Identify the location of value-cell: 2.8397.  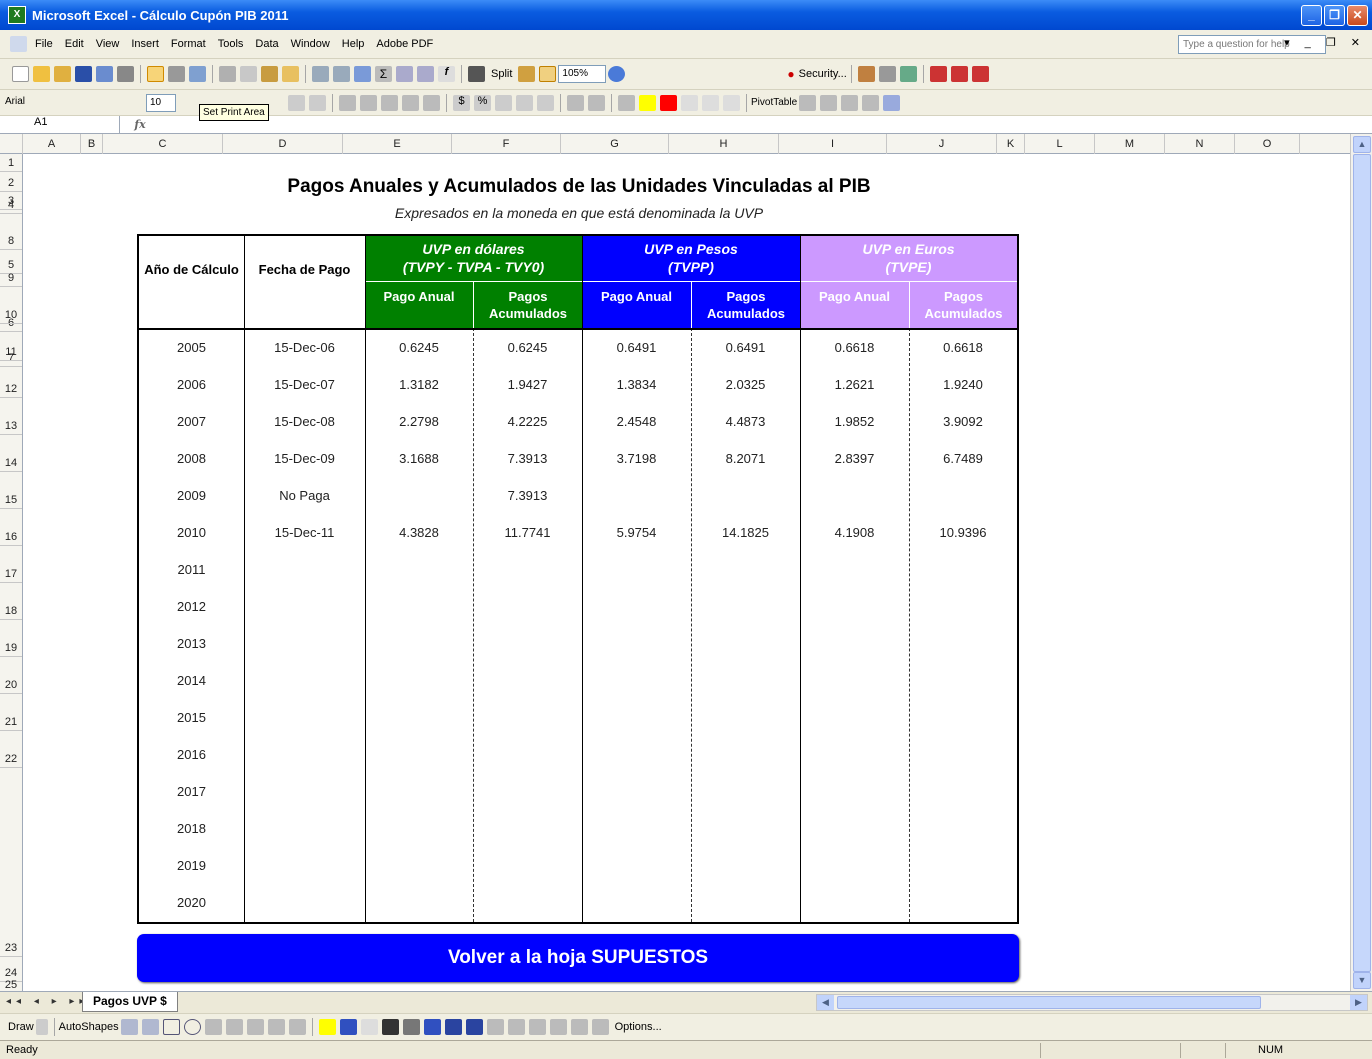
(854, 458).